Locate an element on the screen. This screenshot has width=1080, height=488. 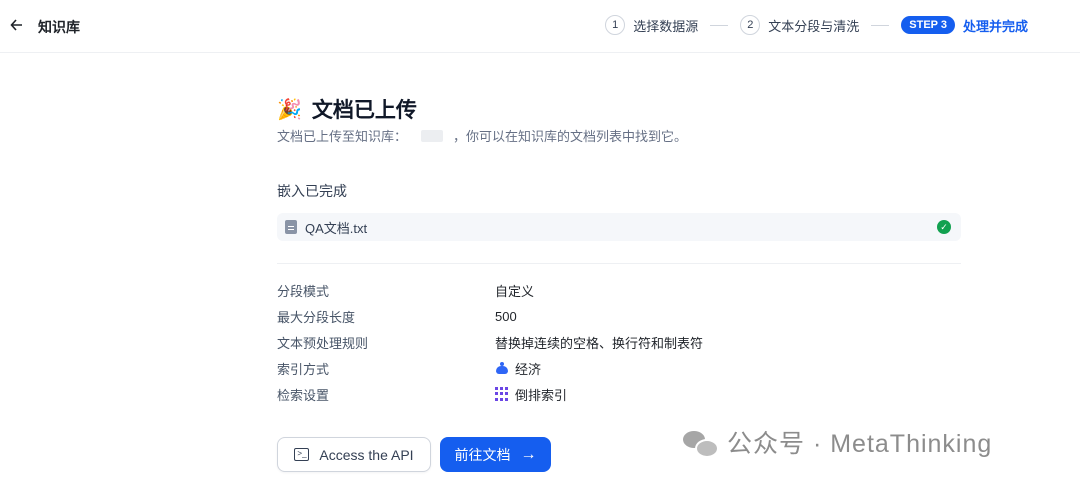
info-value: 替换掉连续的空格、换行符和制表符 is located at coordinates (599, 343).